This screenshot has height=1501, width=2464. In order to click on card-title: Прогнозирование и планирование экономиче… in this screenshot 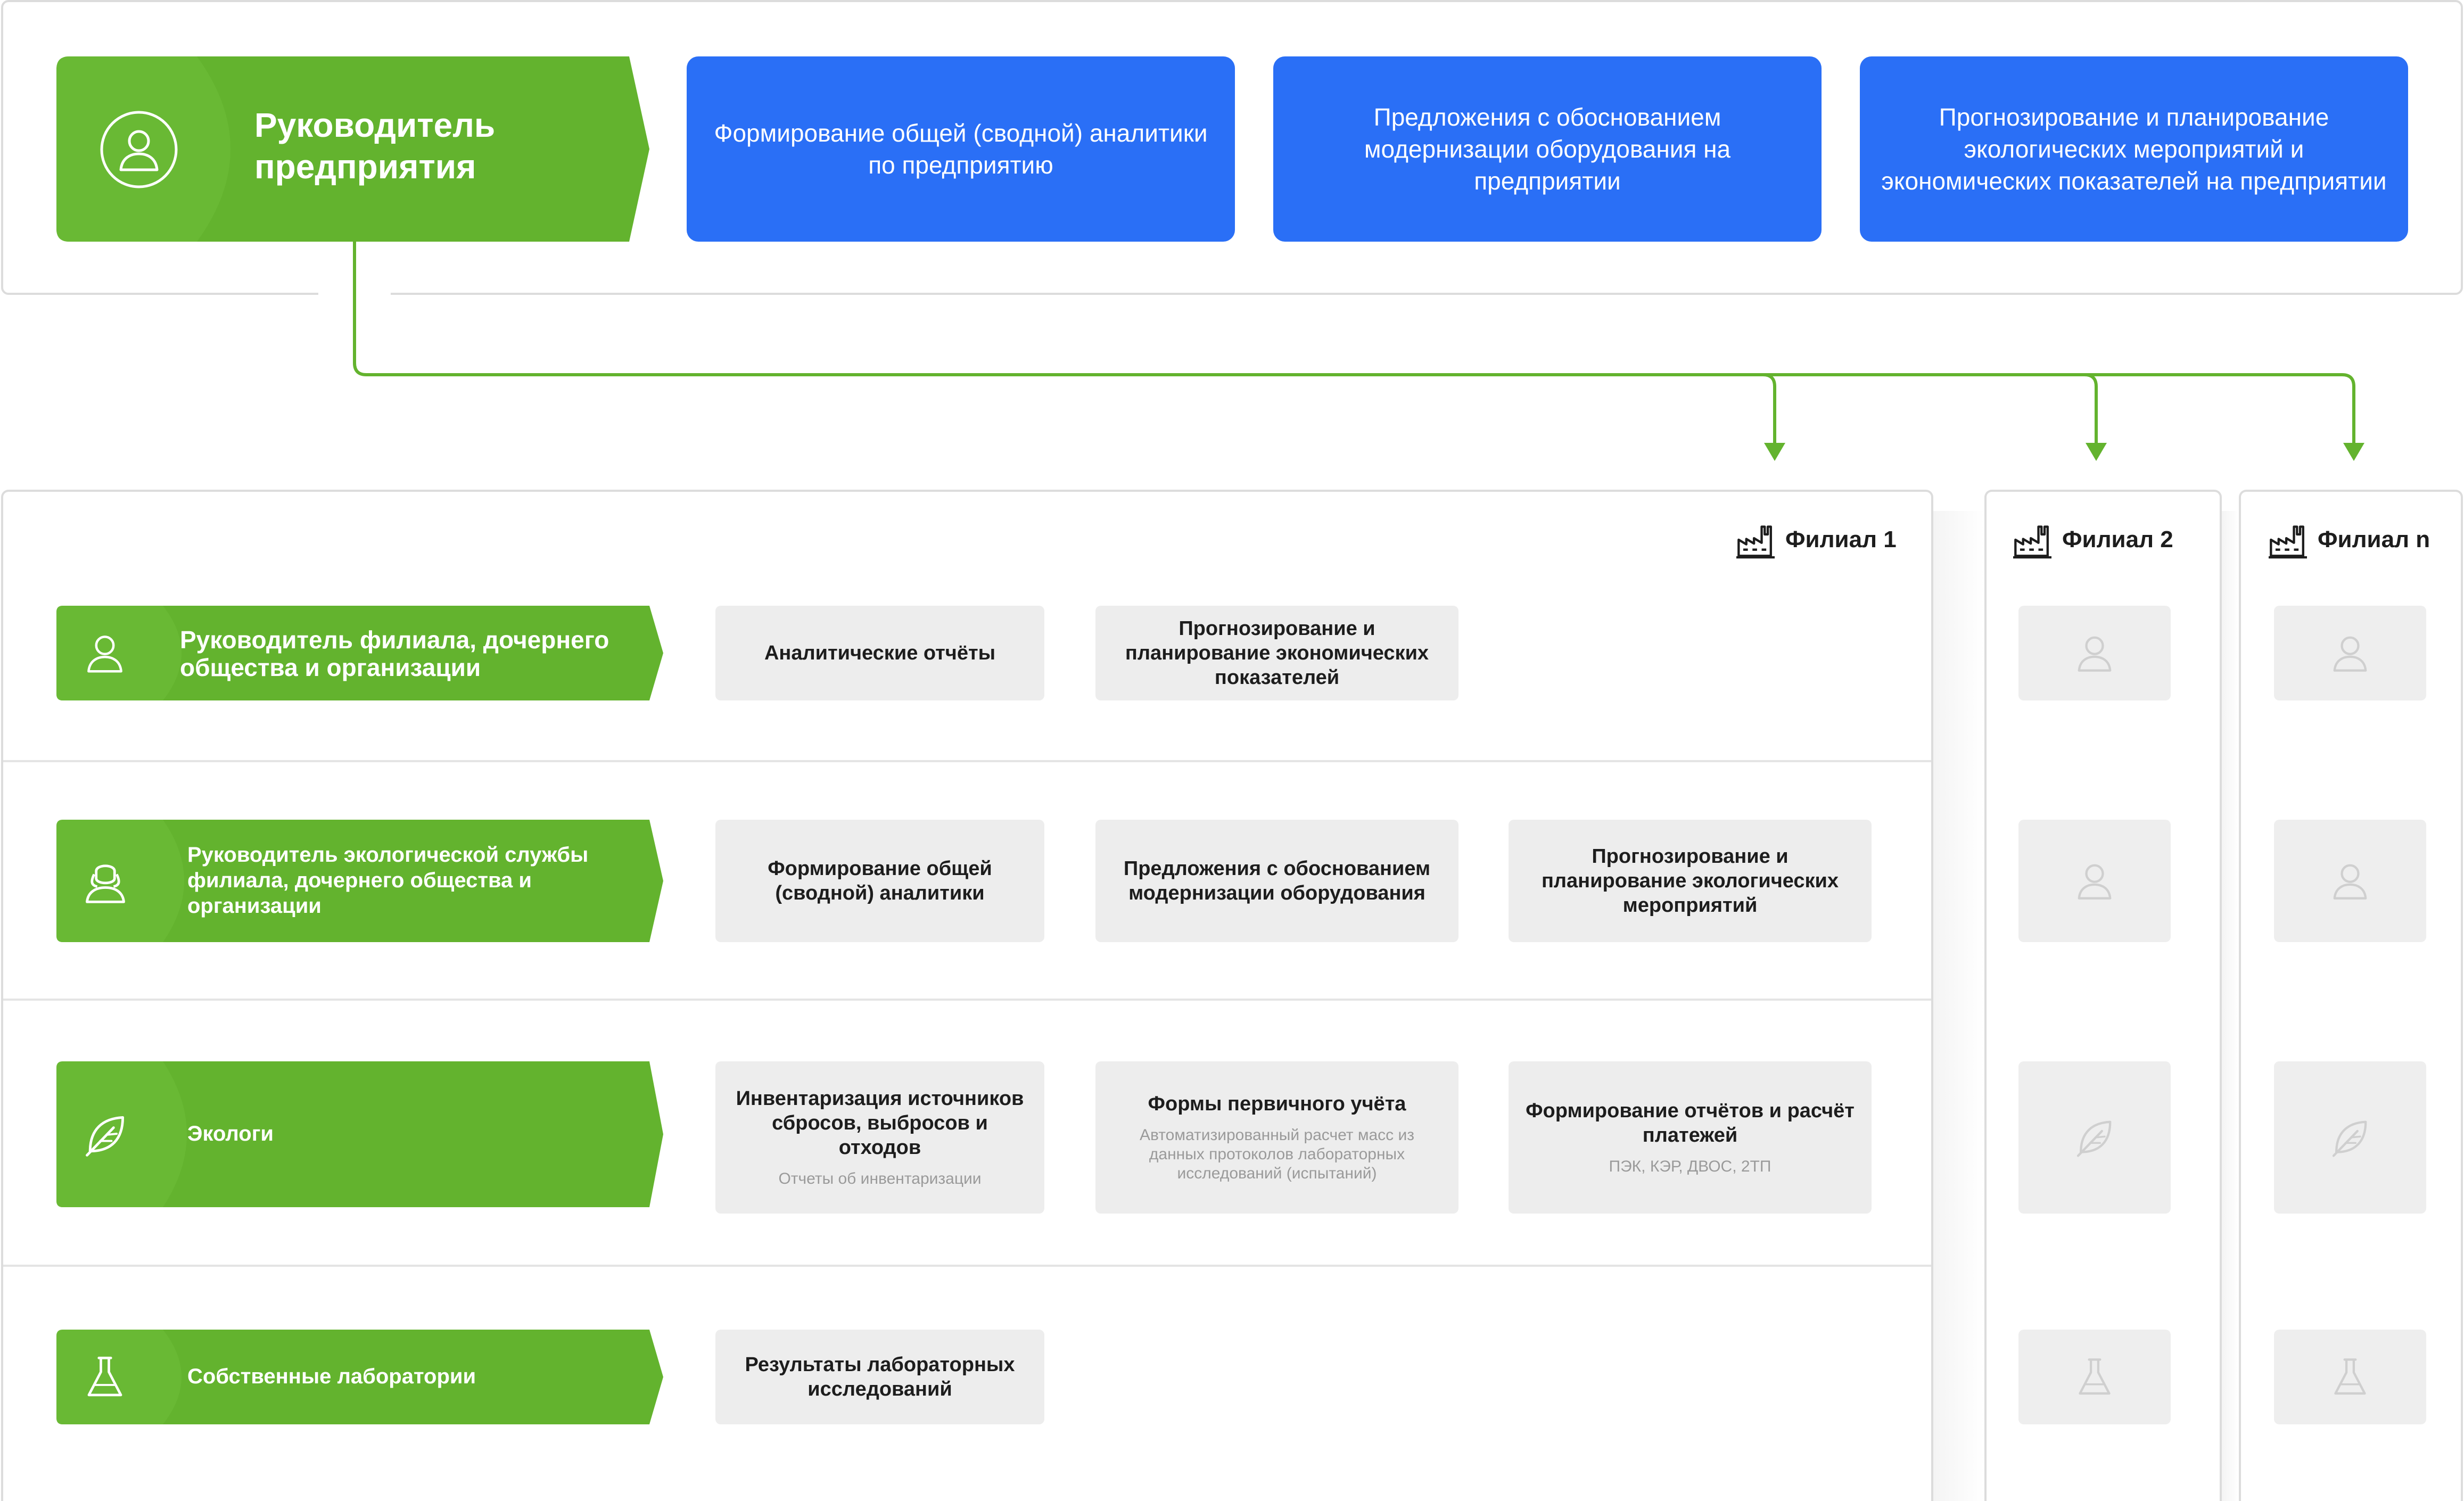, I will do `click(1277, 653)`.